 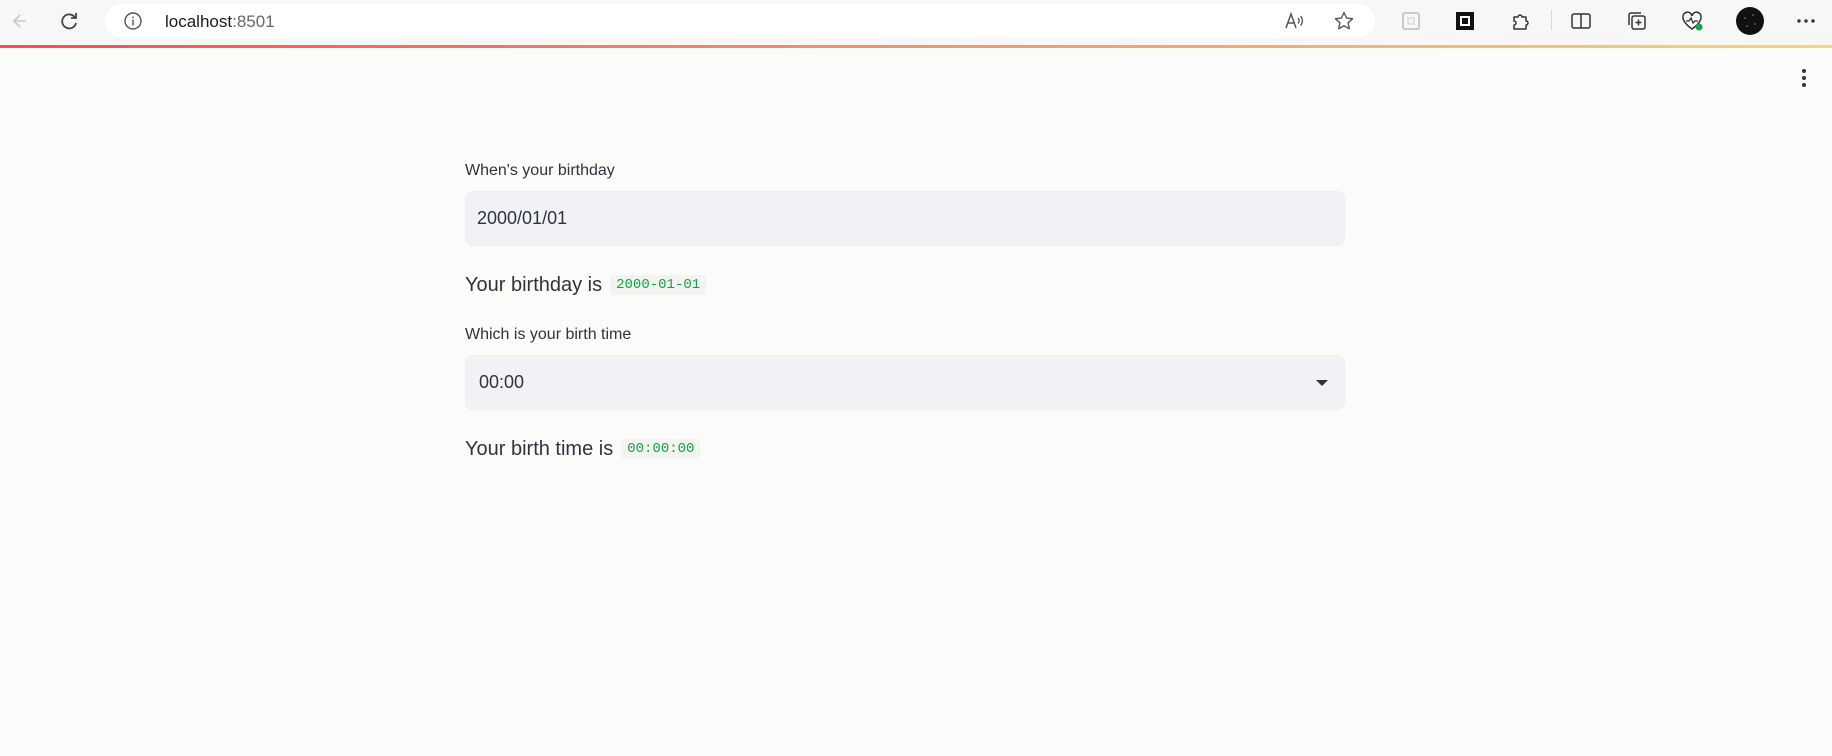 I want to click on time-select-widget: Which is your birth time 00:00, so click(x=905, y=367).